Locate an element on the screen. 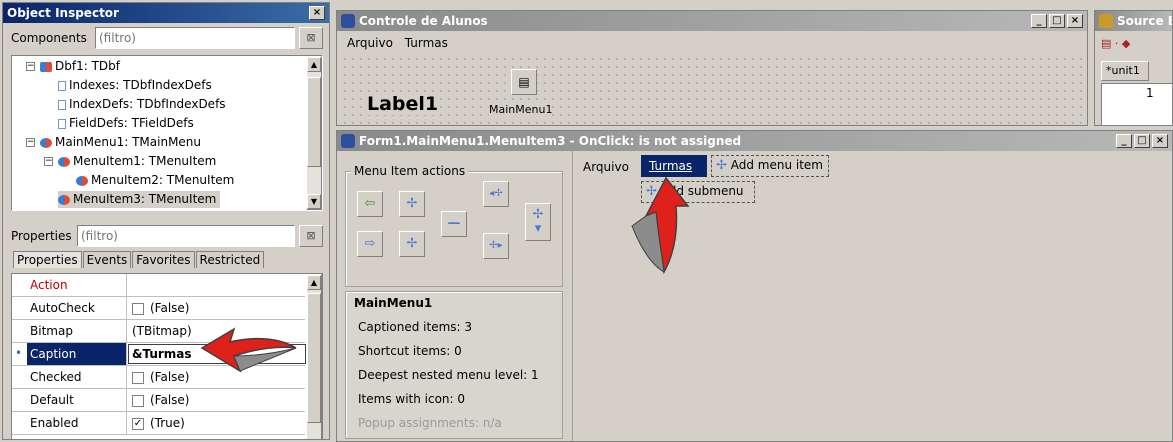 The image size is (1173, 442). tree-node: IndexDefs: TDbfIndexDefs is located at coordinates (142, 104).